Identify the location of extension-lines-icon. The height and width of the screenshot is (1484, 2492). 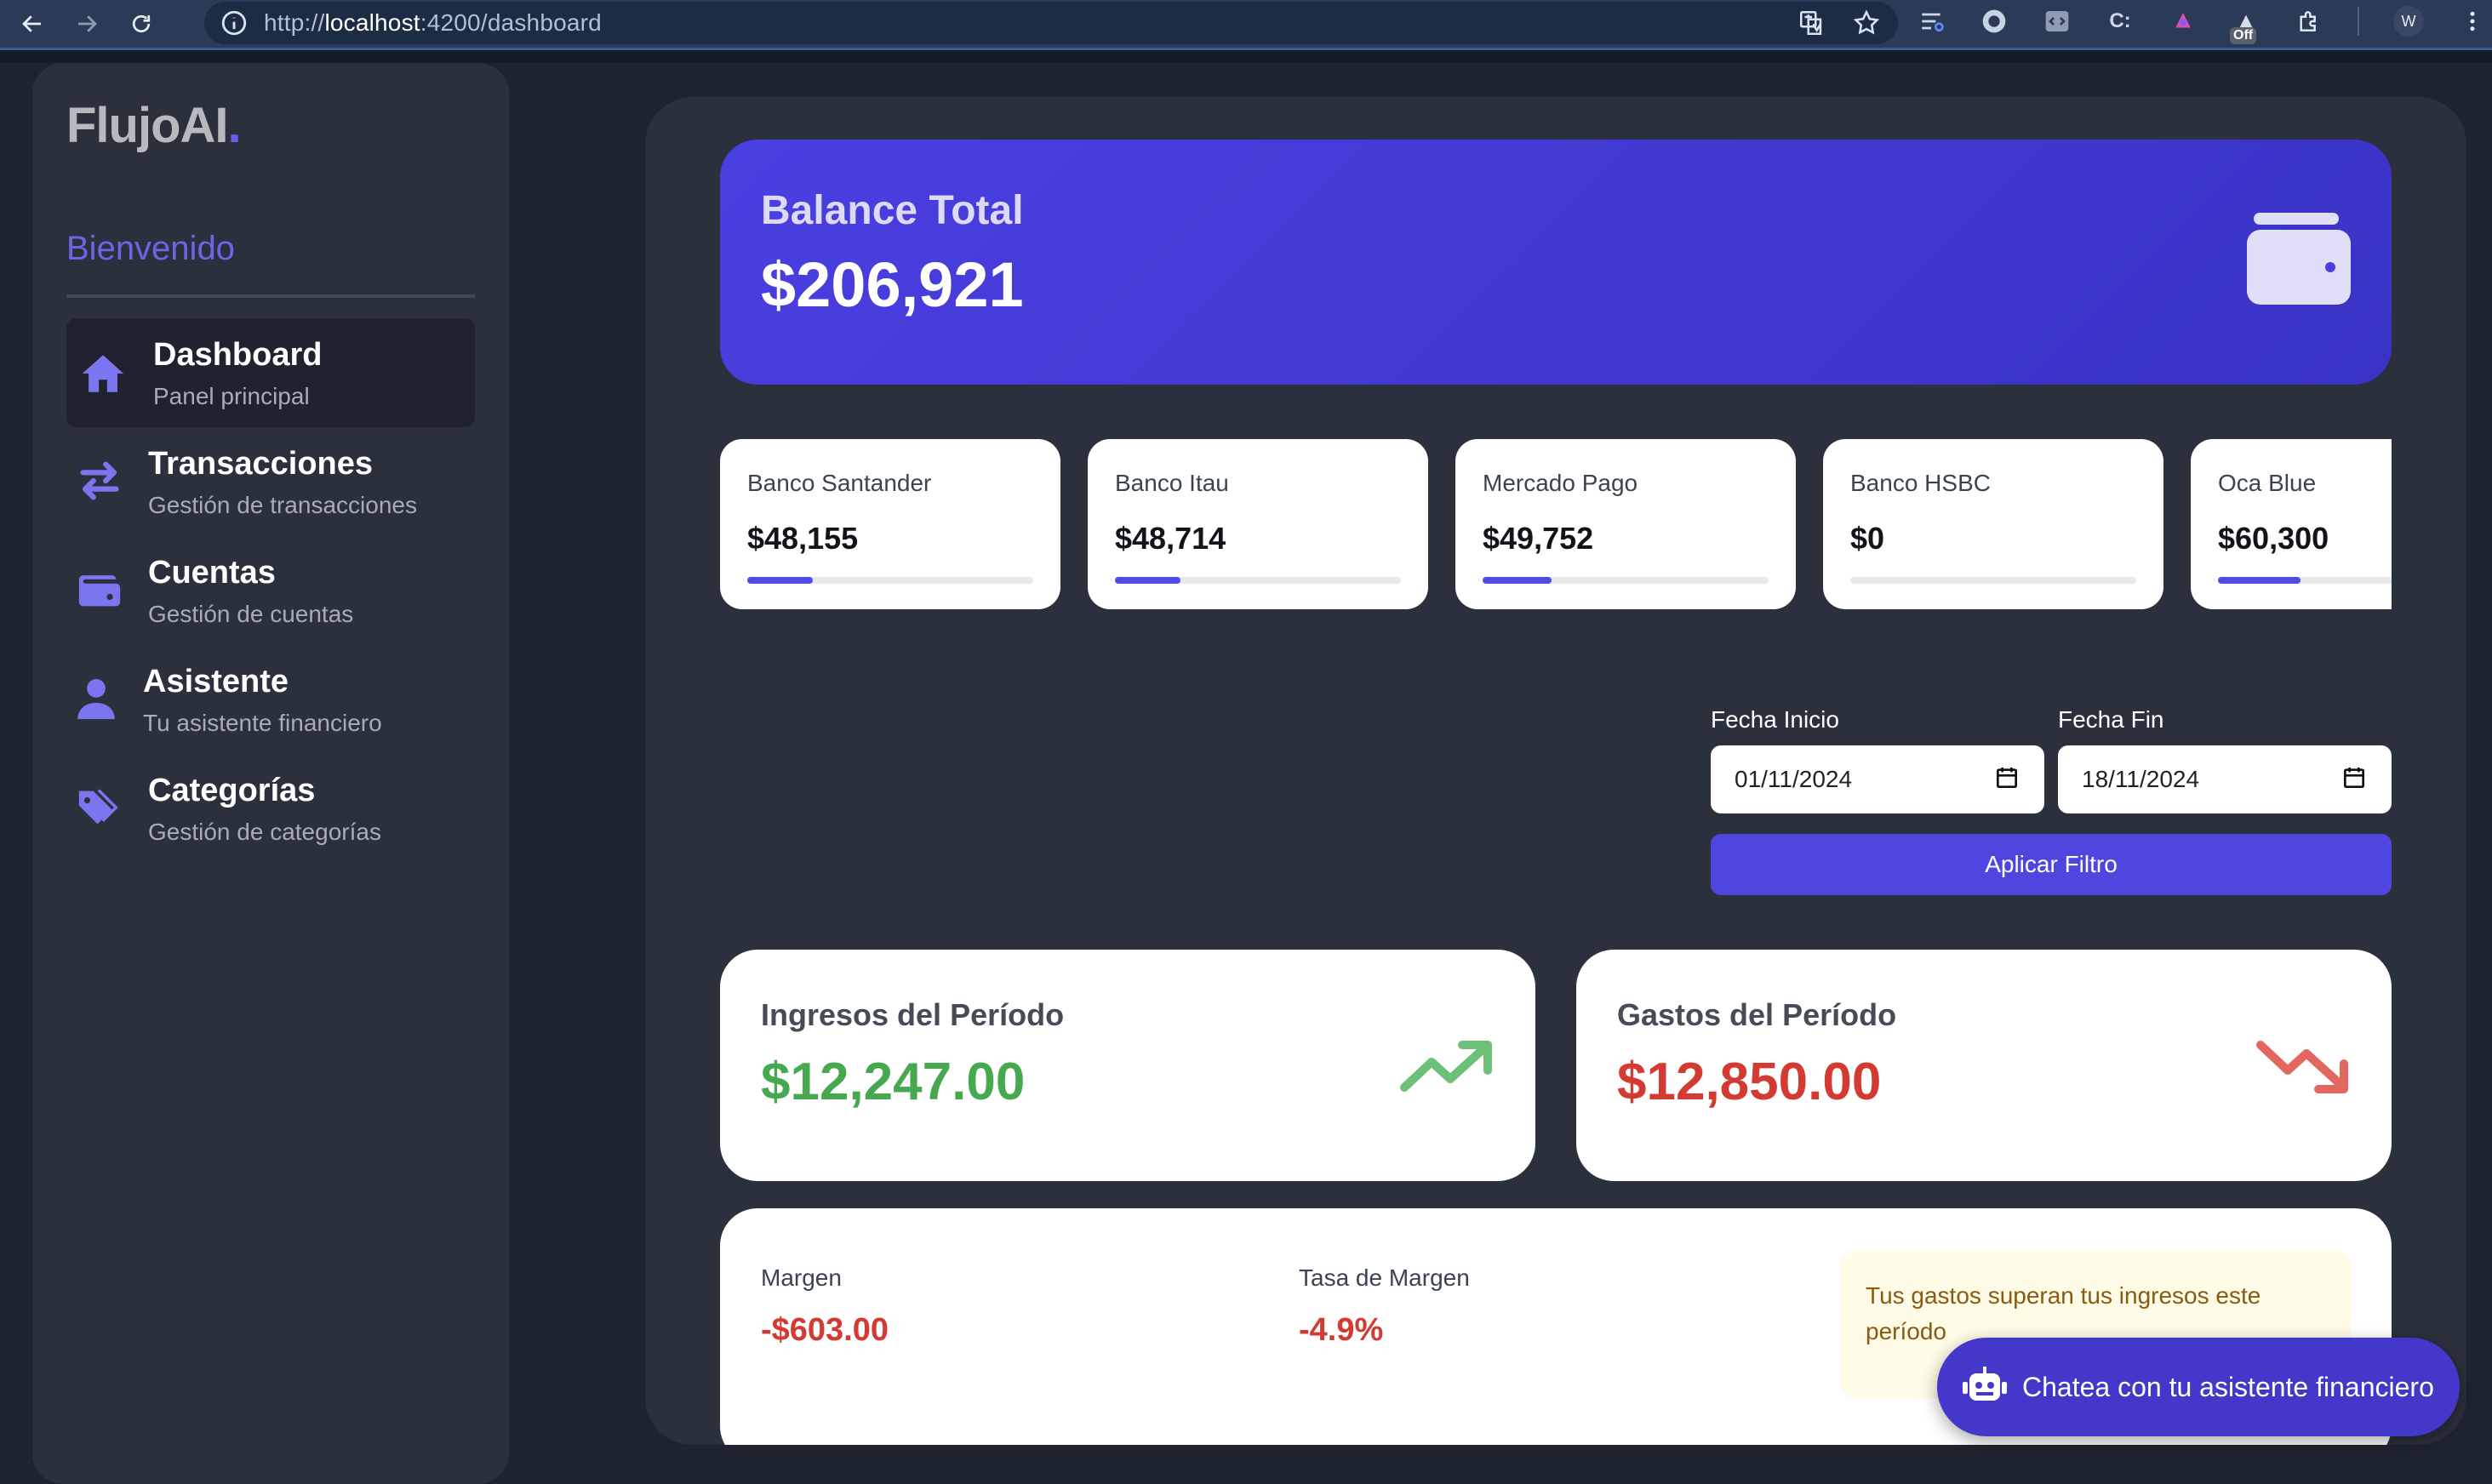
(1931, 21).